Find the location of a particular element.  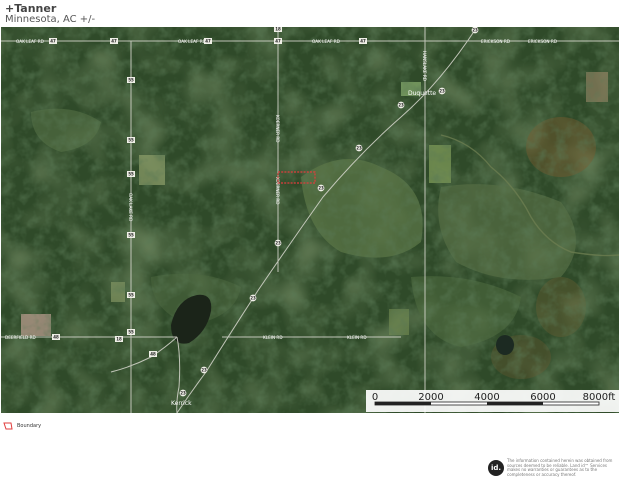

road-label-erickson-rd-b: ERICKSON RD is located at coordinates (542, 41).